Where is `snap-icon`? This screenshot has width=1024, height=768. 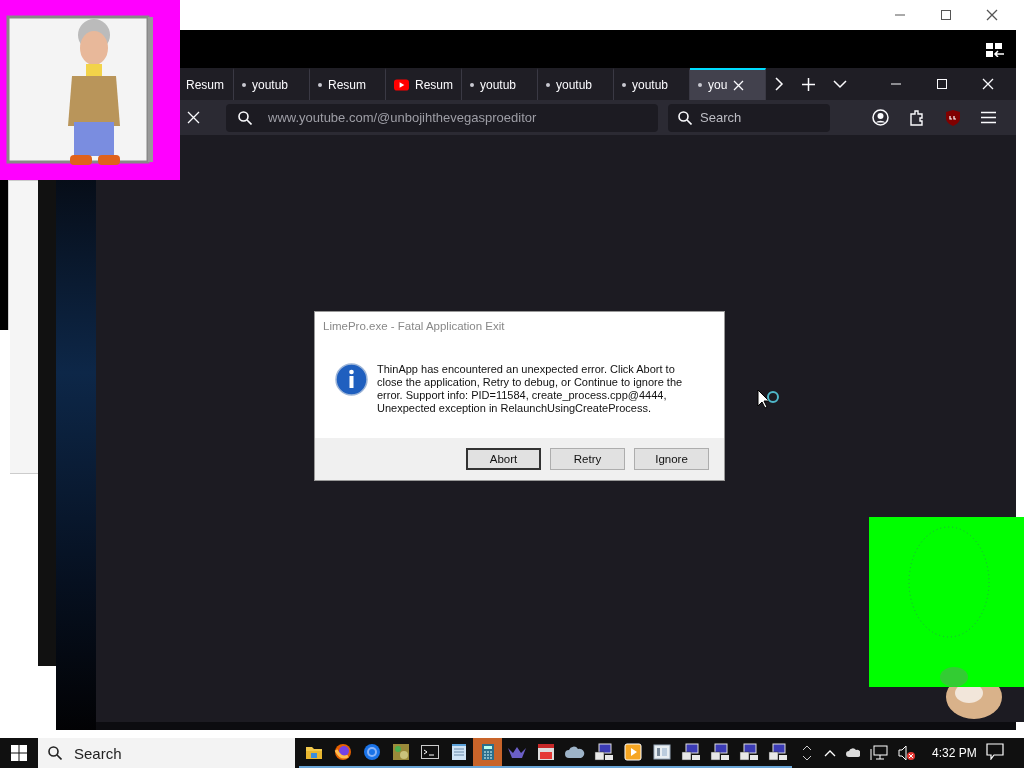
snap-icon is located at coordinates (995, 50).